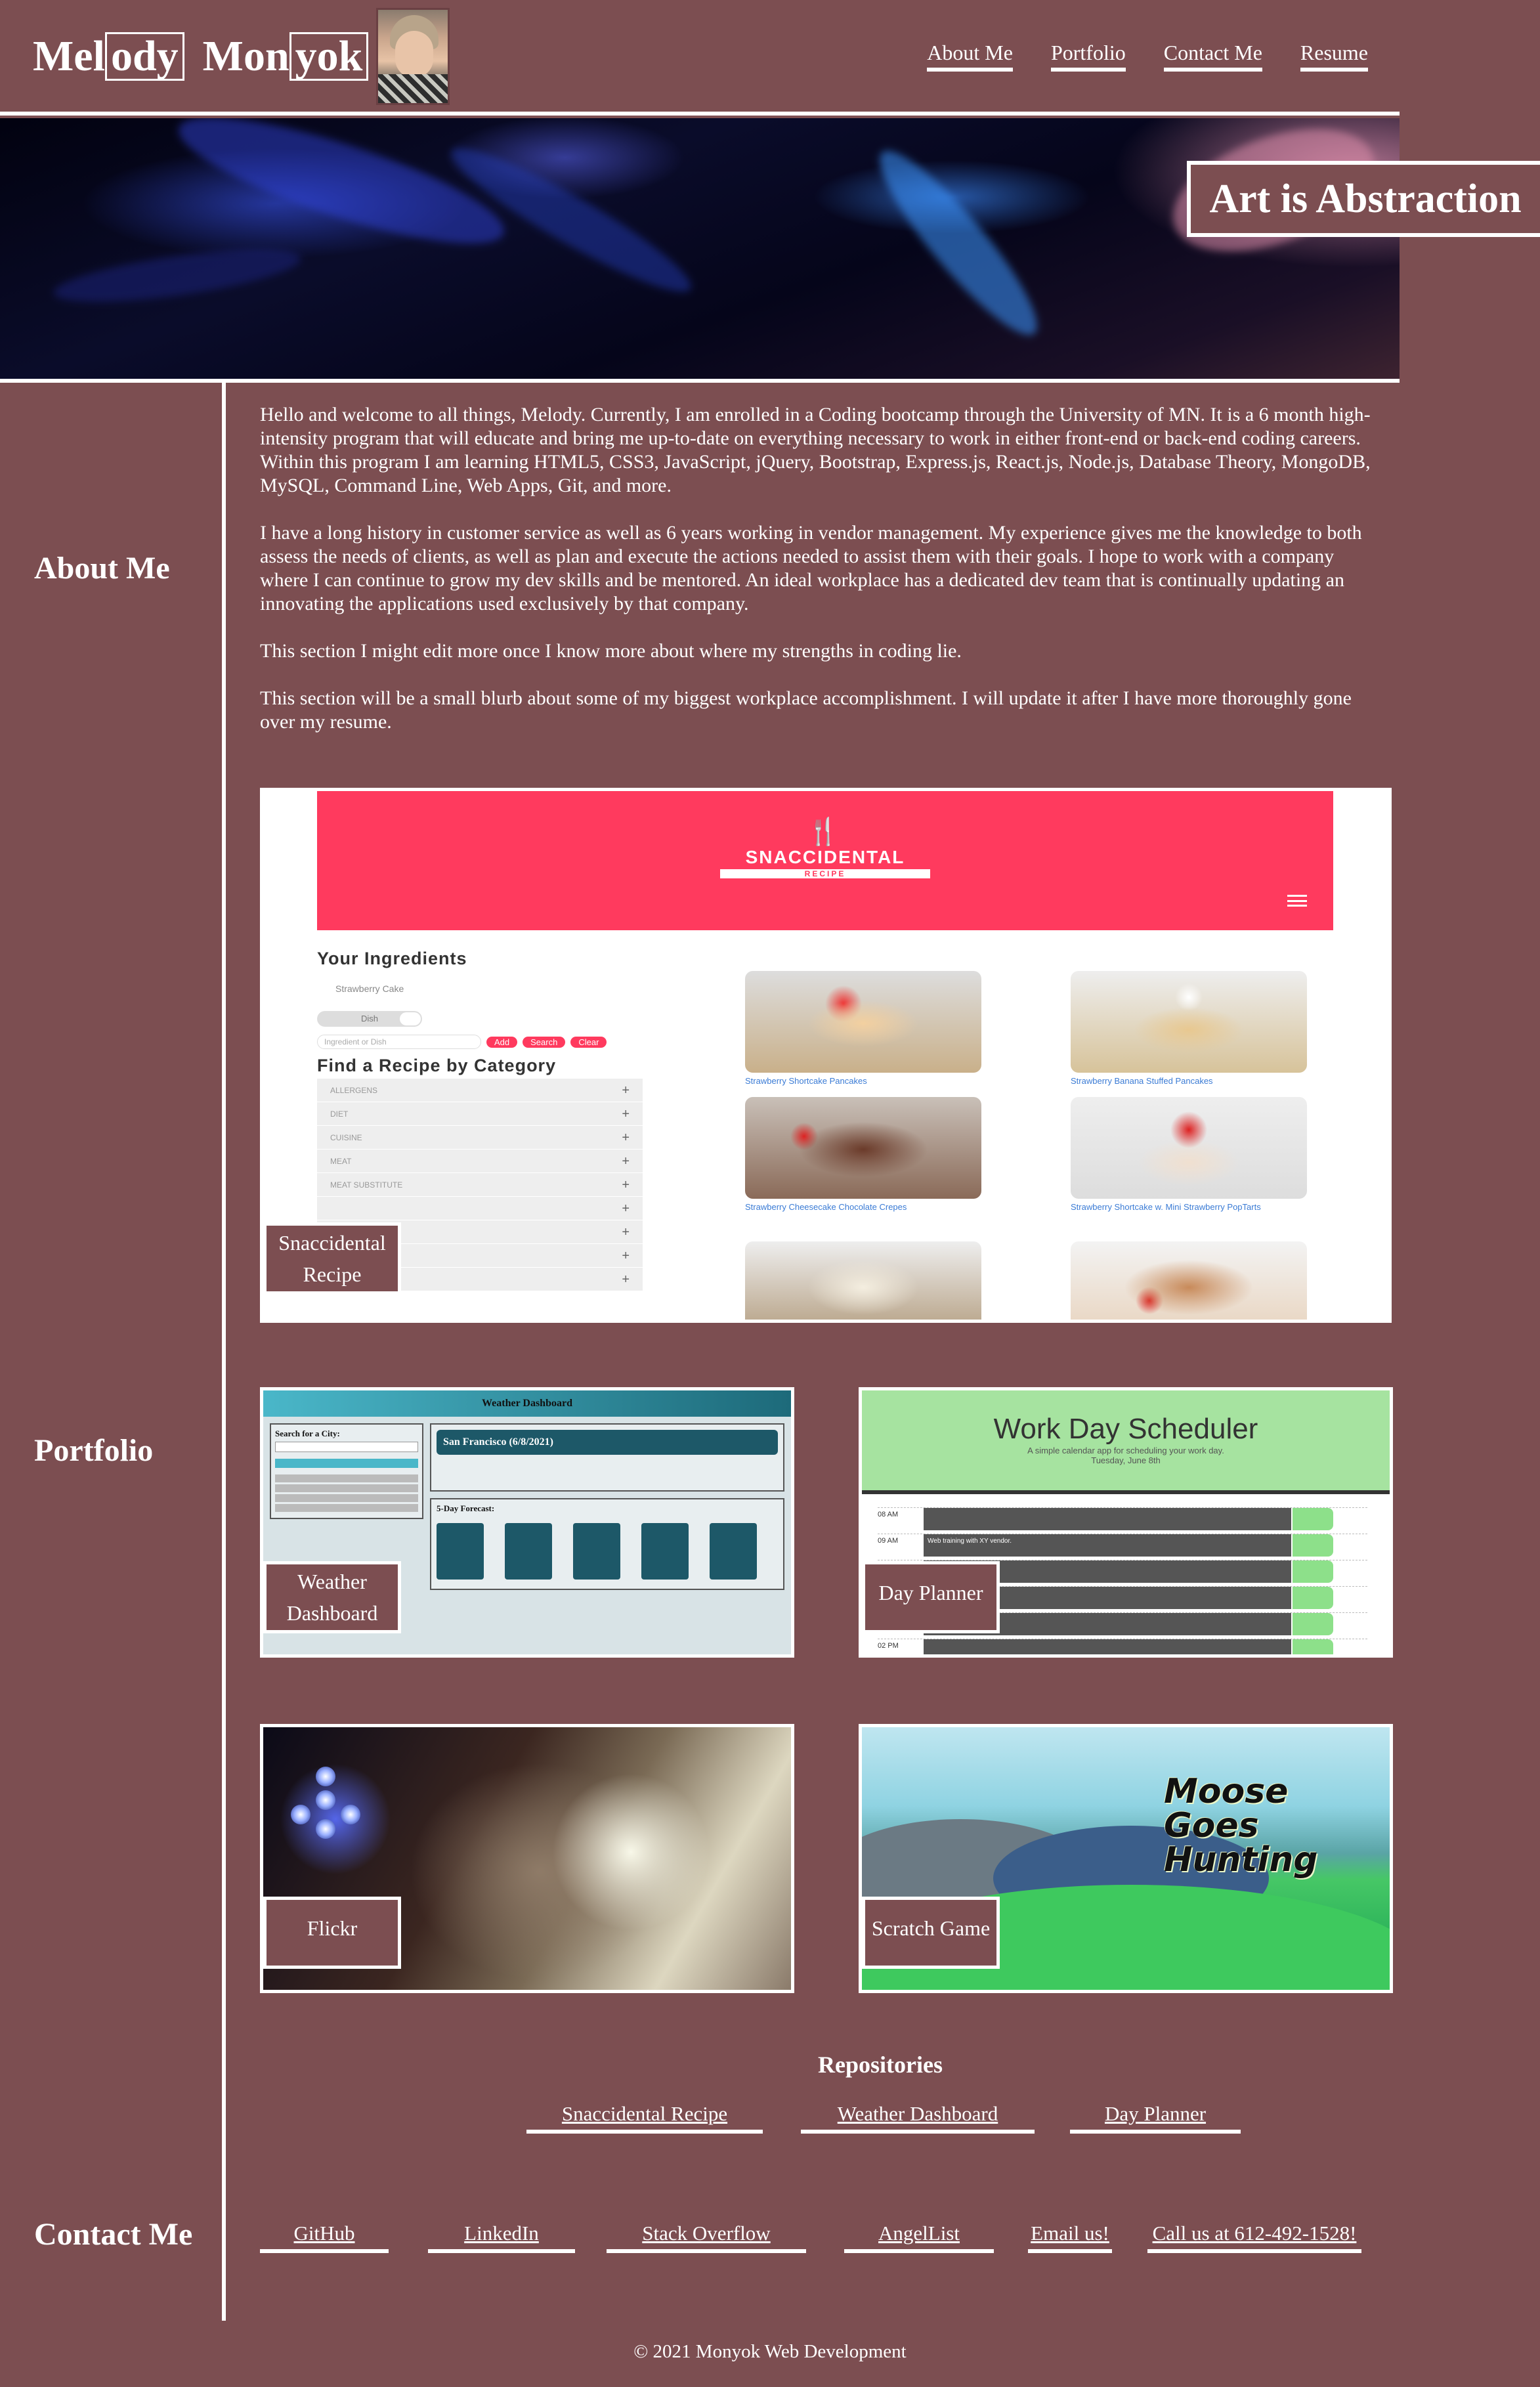 This screenshot has width=1540, height=2387. I want to click on scheduler-date: Tuesday, June 8th, so click(1126, 1460).